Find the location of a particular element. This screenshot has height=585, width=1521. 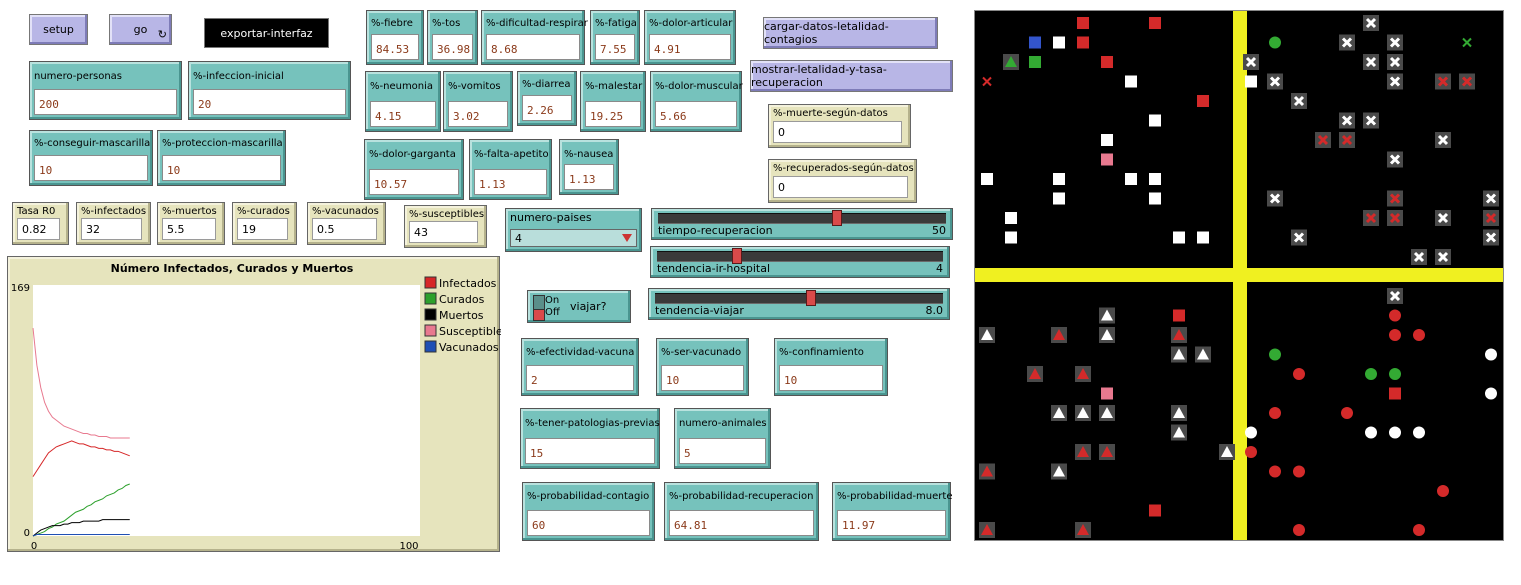

infeccion-inicial-input: %-infeccion-inicial 20 is located at coordinates (269, 90).